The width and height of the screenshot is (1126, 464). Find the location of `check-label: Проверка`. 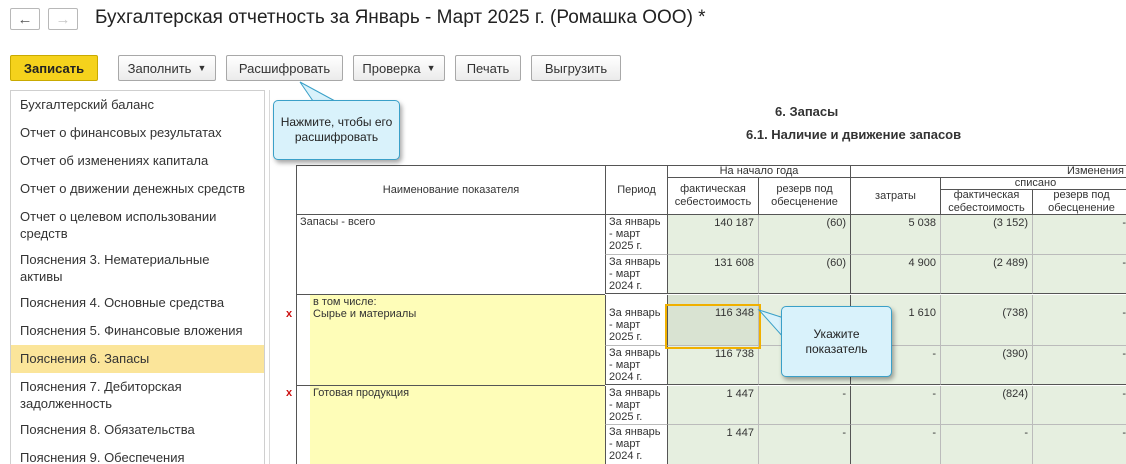

check-label: Проверка is located at coordinates (391, 68).